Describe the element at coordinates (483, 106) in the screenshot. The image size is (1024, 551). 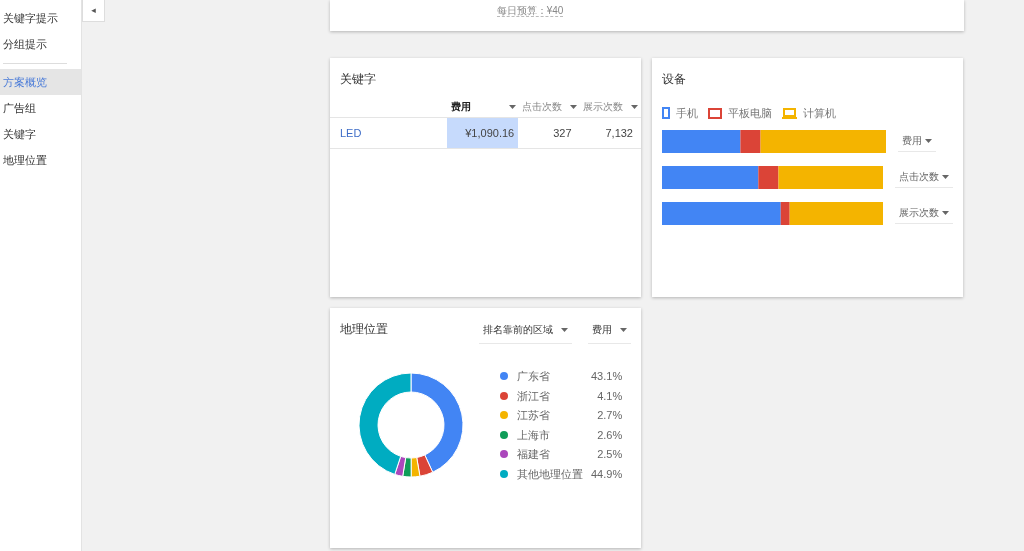
I see `column-header: 费用` at that location.